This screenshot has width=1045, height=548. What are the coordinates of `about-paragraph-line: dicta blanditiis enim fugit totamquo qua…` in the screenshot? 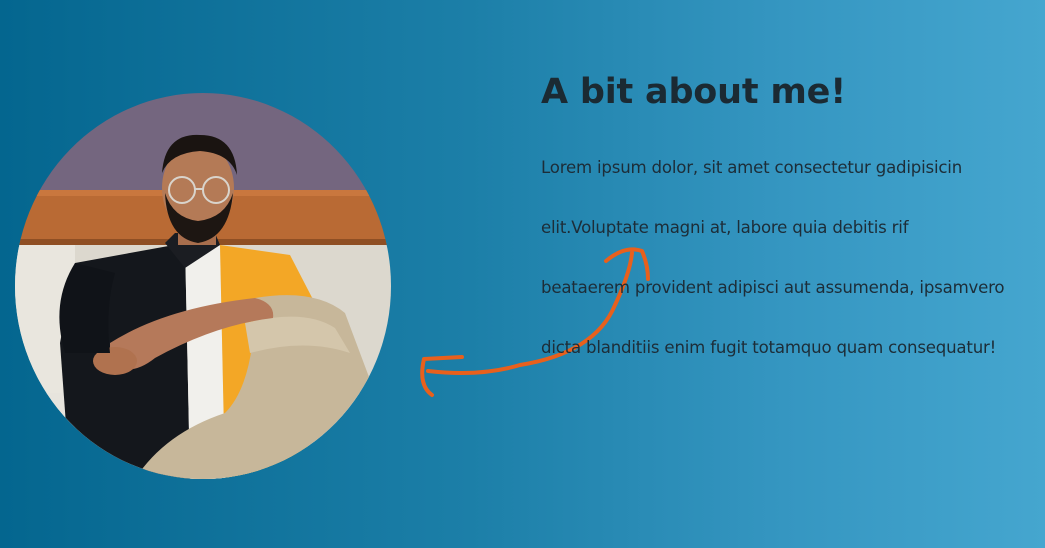 It's located at (769, 347).